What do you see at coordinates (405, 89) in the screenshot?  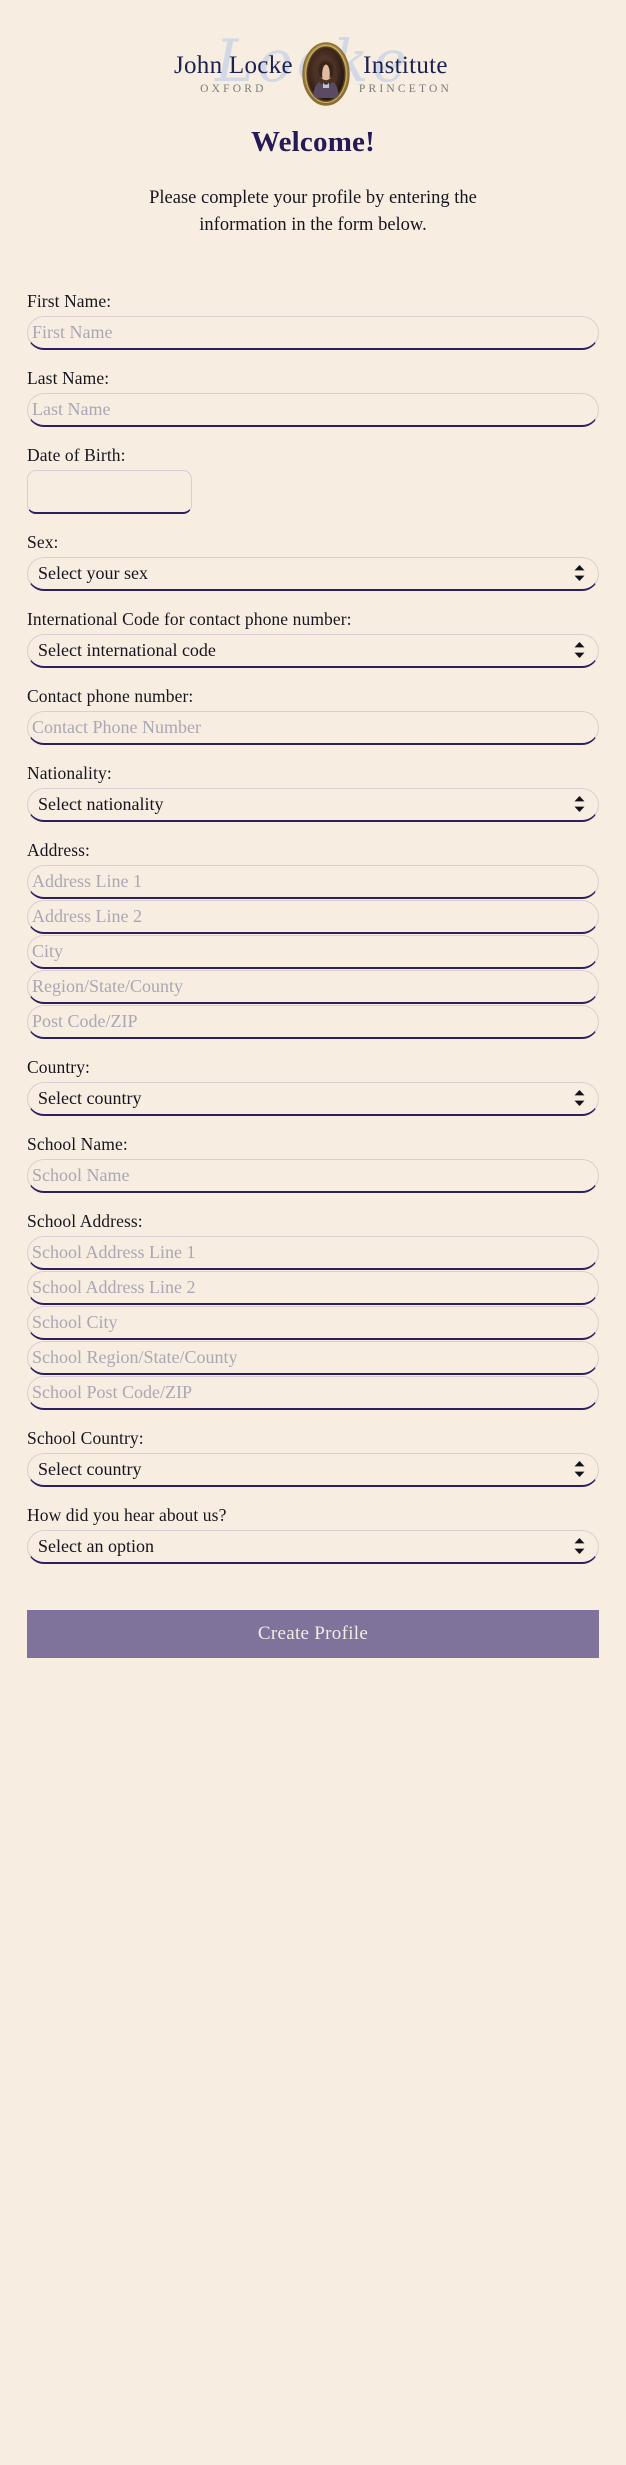 I see `logo-right-subtitle: PRINCETON` at bounding box center [405, 89].